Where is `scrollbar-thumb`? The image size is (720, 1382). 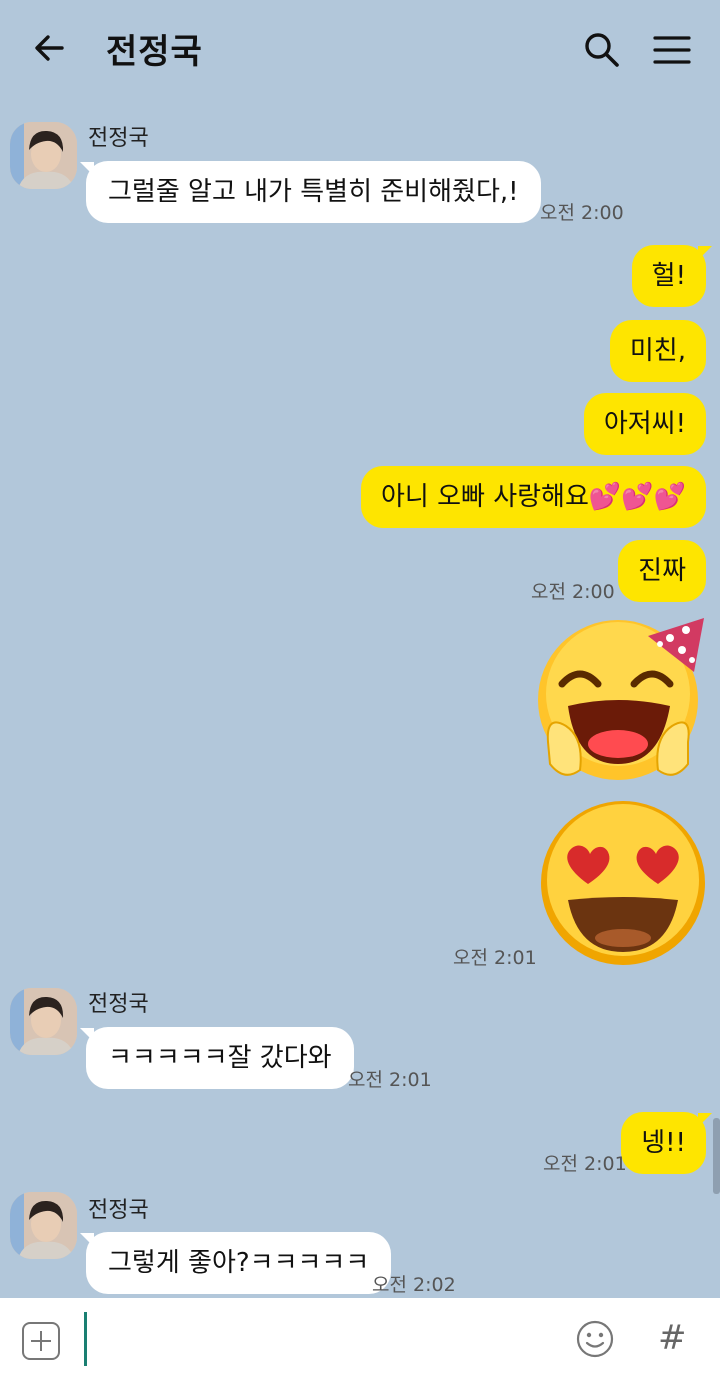 scrollbar-thumb is located at coordinates (716, 1156).